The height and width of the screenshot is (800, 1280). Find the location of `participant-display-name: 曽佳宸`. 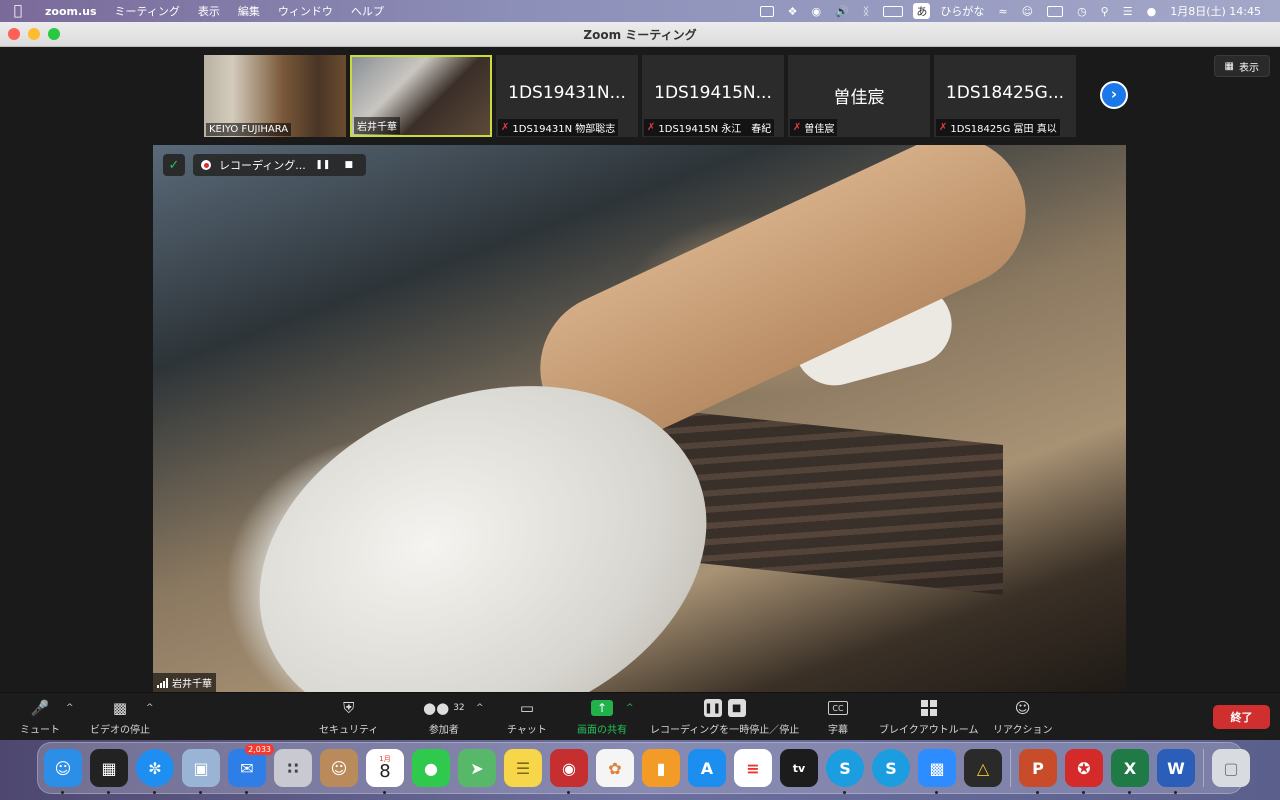

participant-display-name: 曽佳宸 is located at coordinates (859, 98).